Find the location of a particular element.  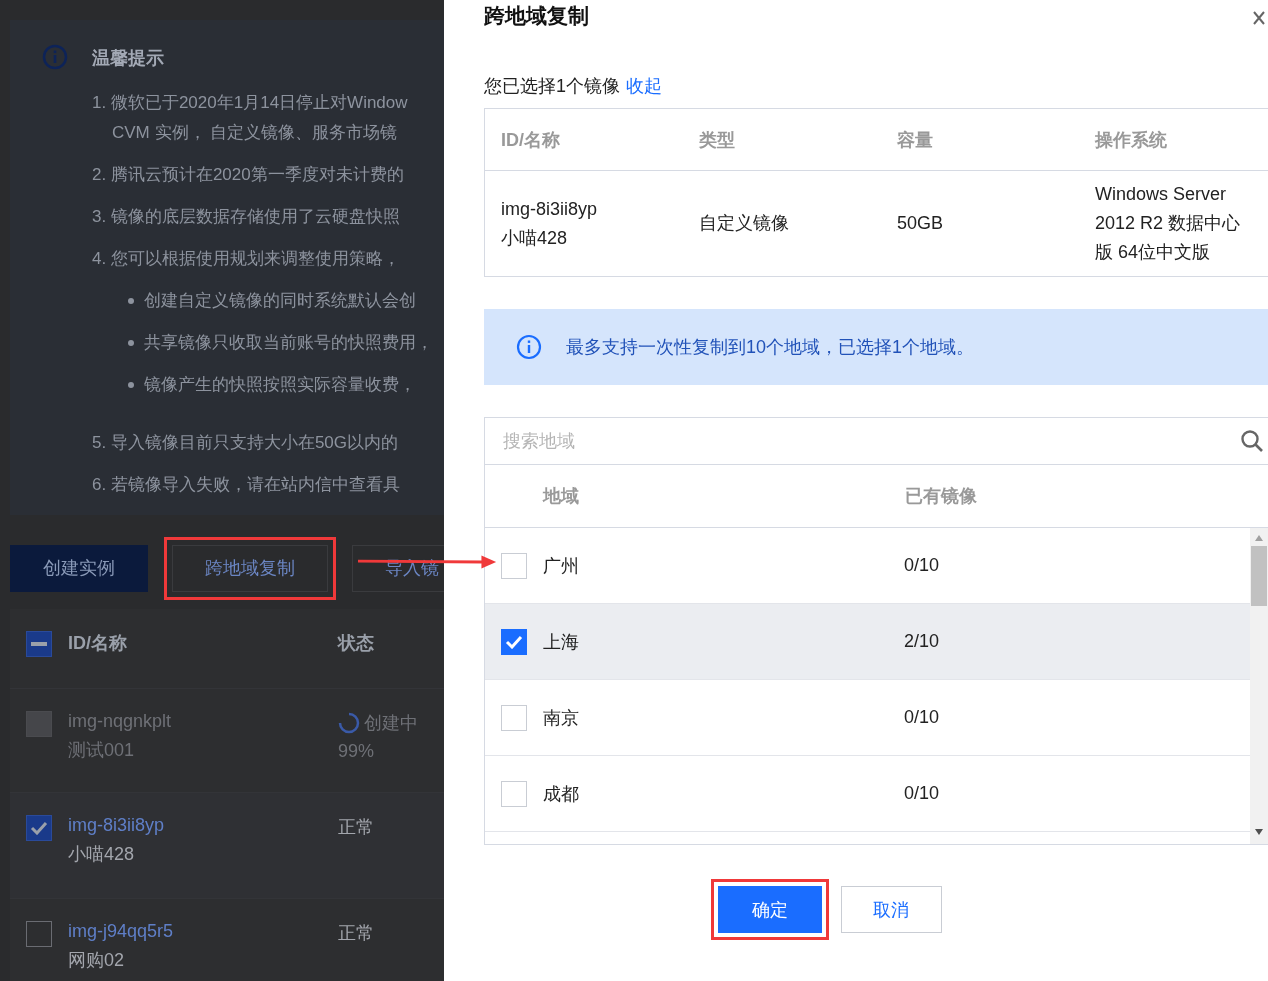

collapse-link: 收起 is located at coordinates (644, 86).